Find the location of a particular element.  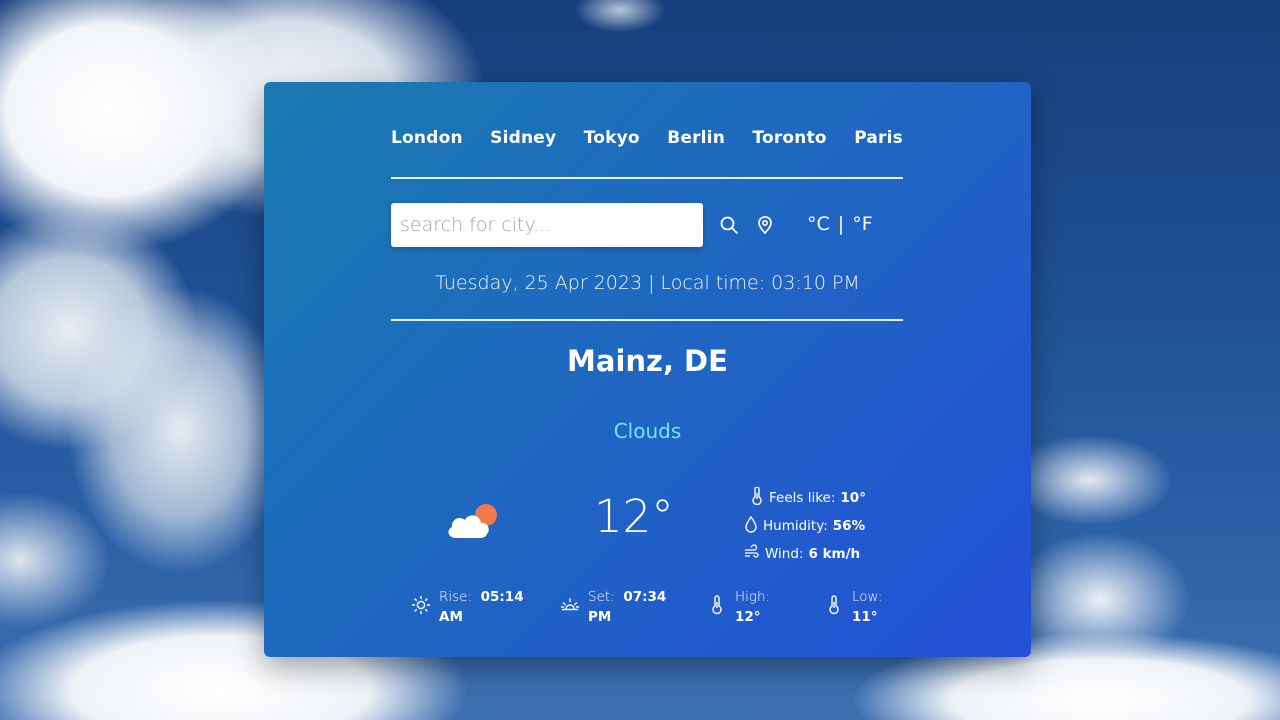

sunset-ampm: PM is located at coordinates (600, 617).